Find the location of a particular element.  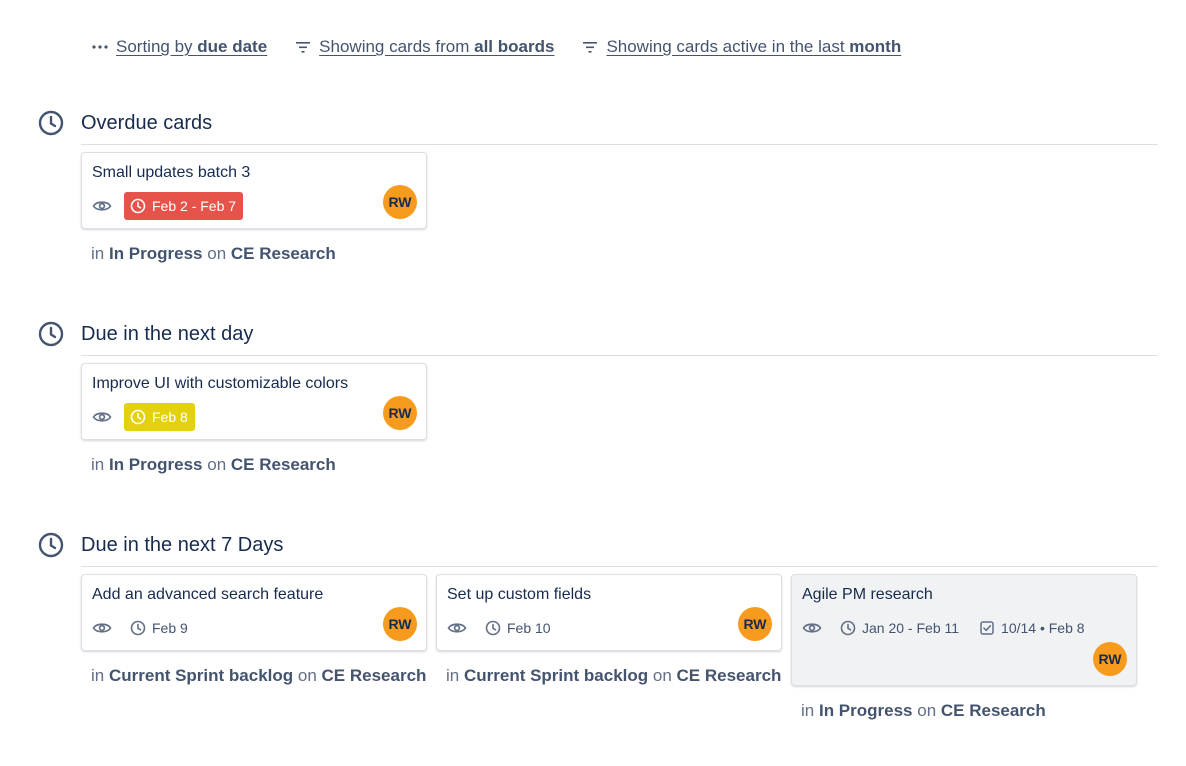

activity-filter-label: Showing cards active in the last month is located at coordinates (754, 46).